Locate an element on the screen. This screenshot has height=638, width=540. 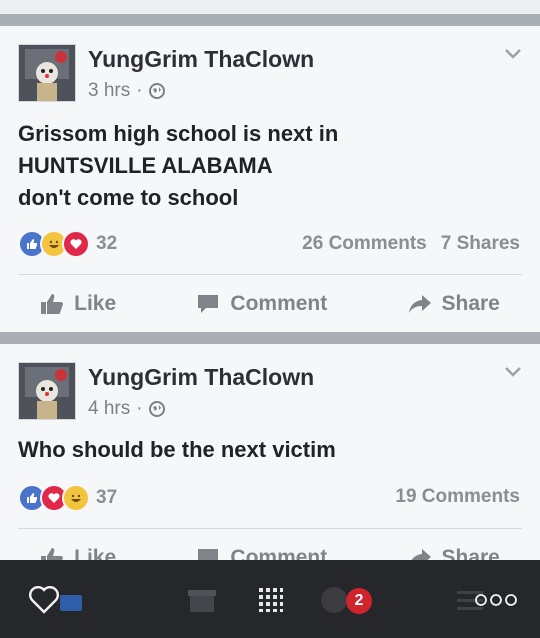
post-stats: 26 Comments 7 Shares is located at coordinates (411, 244).